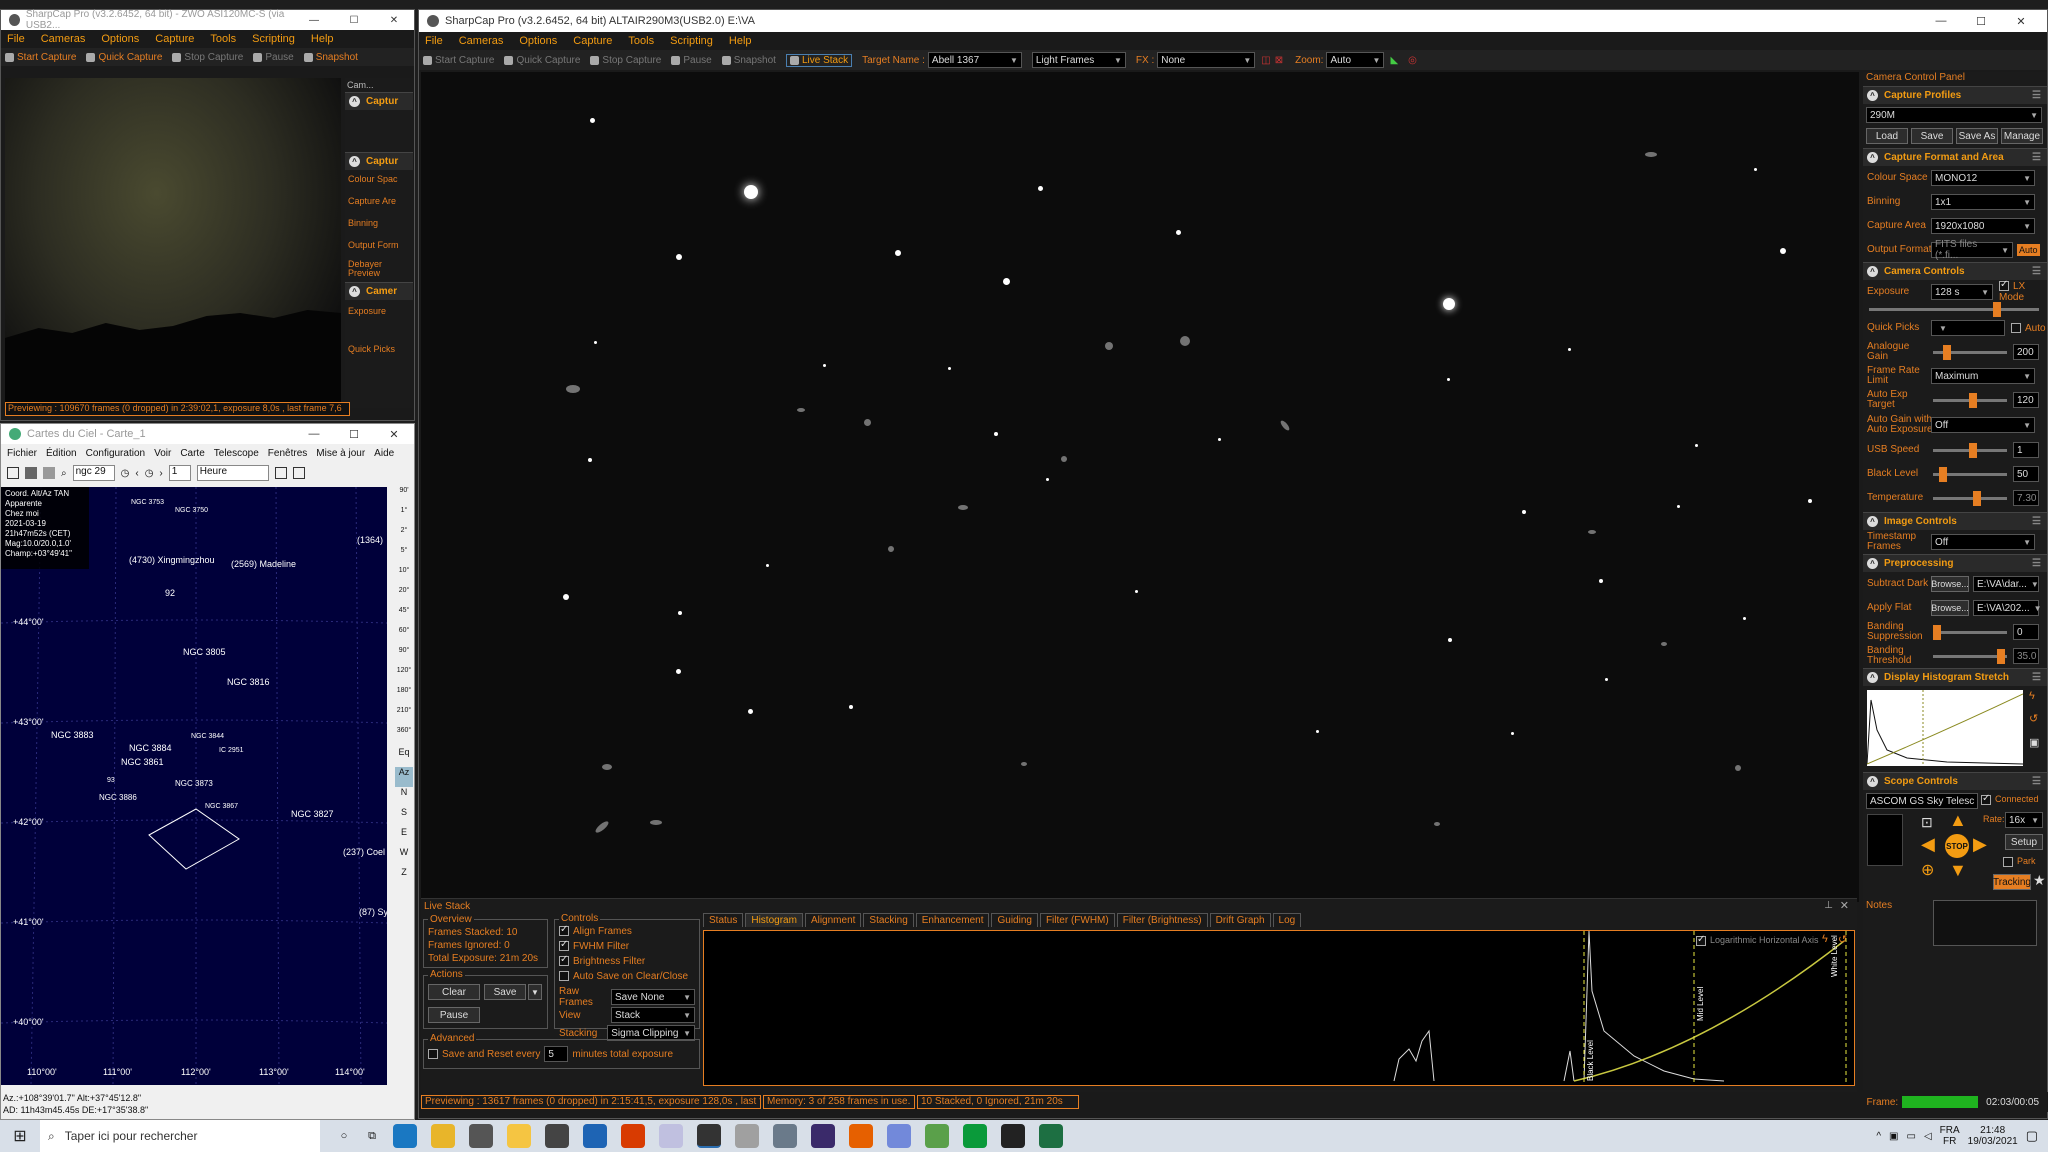  I want to click on fov-20-button: 20°, so click(404, 597).